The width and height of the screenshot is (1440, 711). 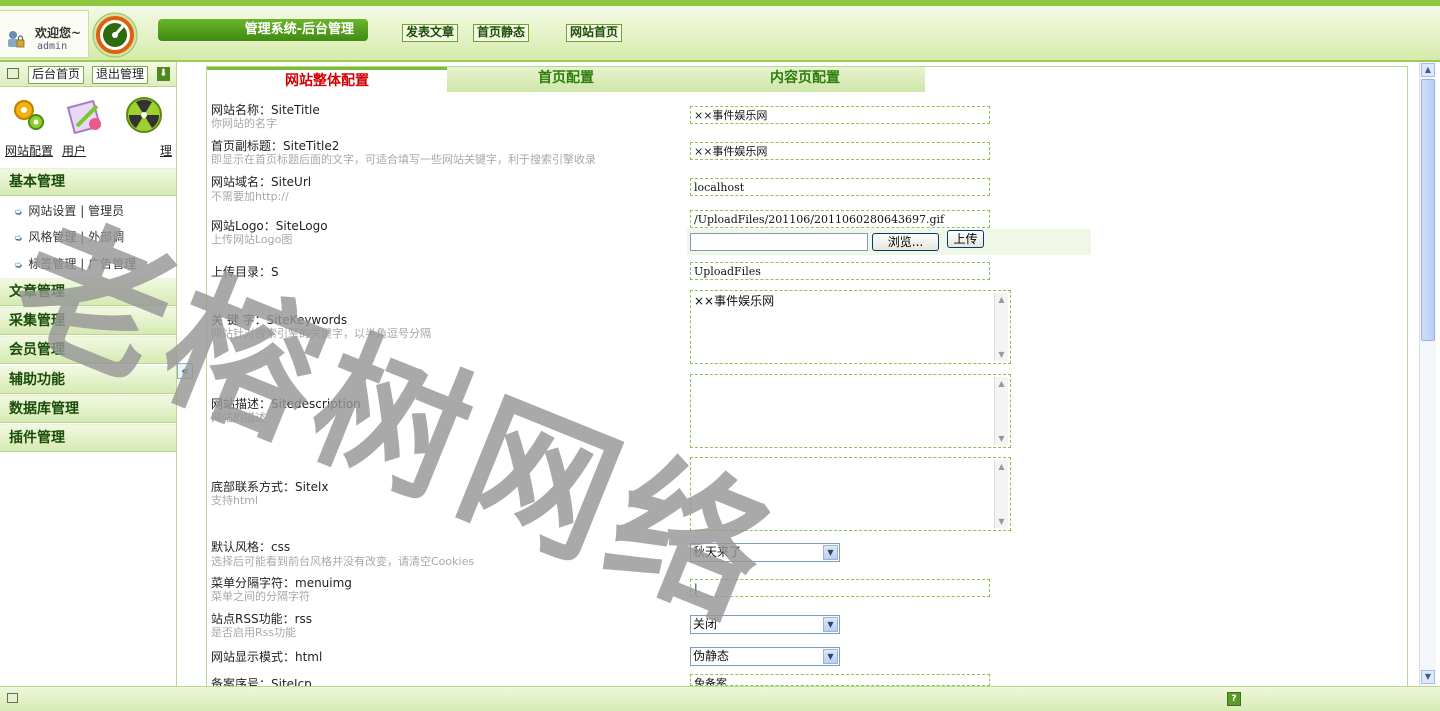 I want to click on contact-desc: 支持html, so click(x=235, y=500).